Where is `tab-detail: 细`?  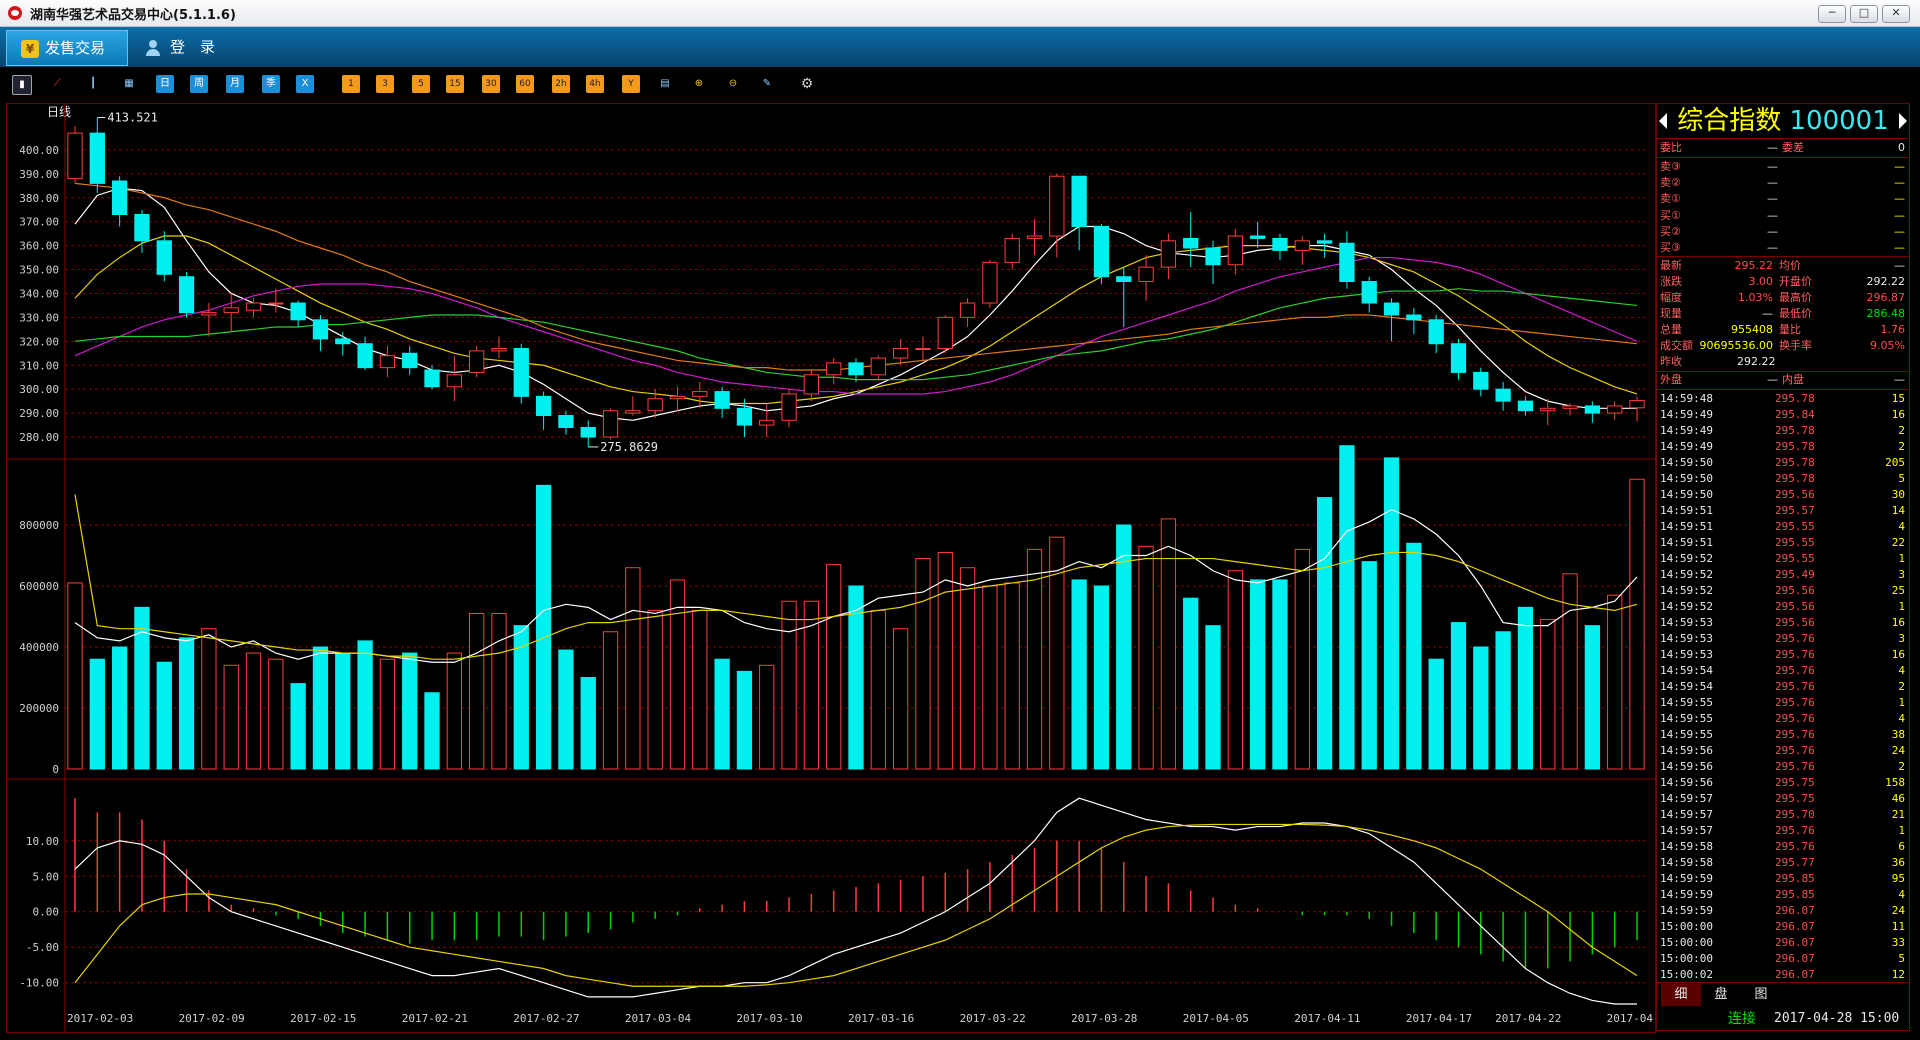
tab-detail: 细 is located at coordinates (1681, 995).